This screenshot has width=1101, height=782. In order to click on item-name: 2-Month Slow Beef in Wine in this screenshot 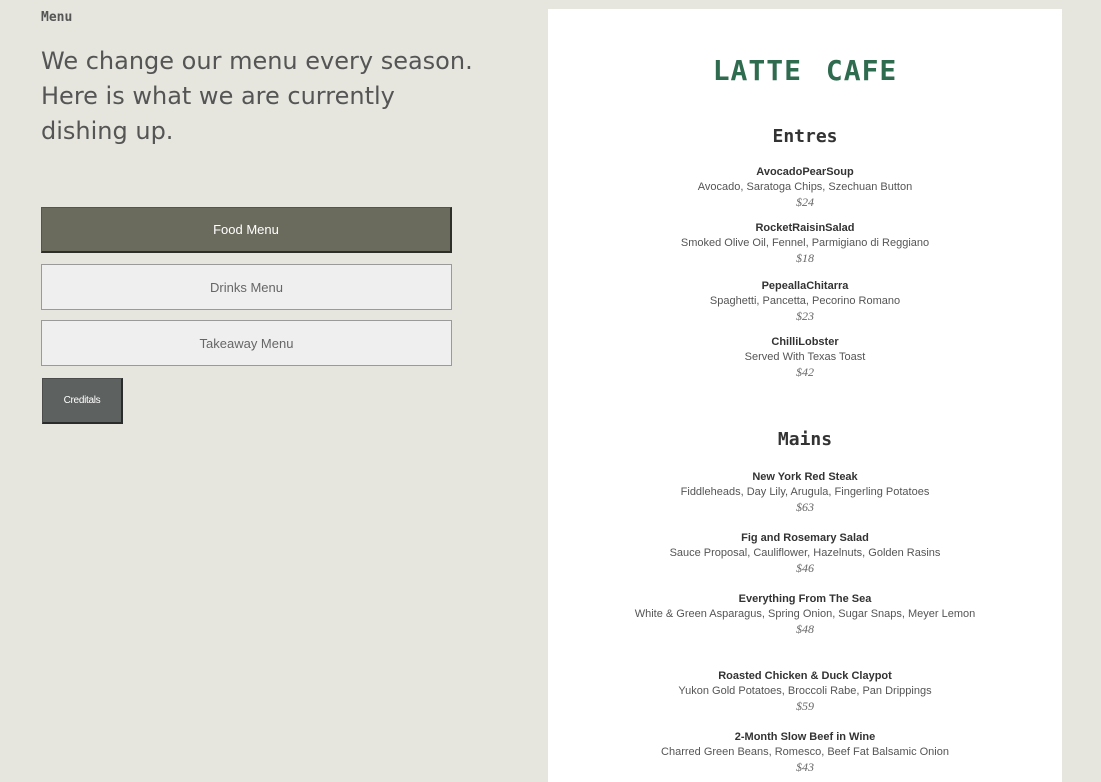, I will do `click(805, 737)`.